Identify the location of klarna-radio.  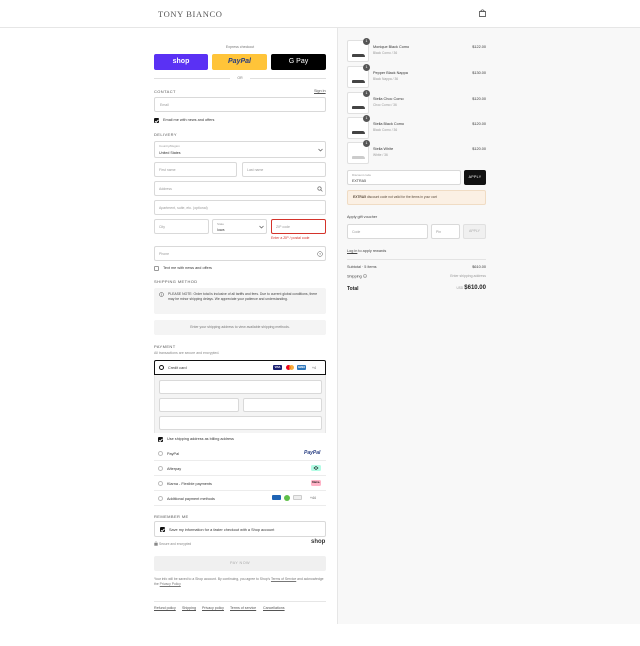
(160, 483).